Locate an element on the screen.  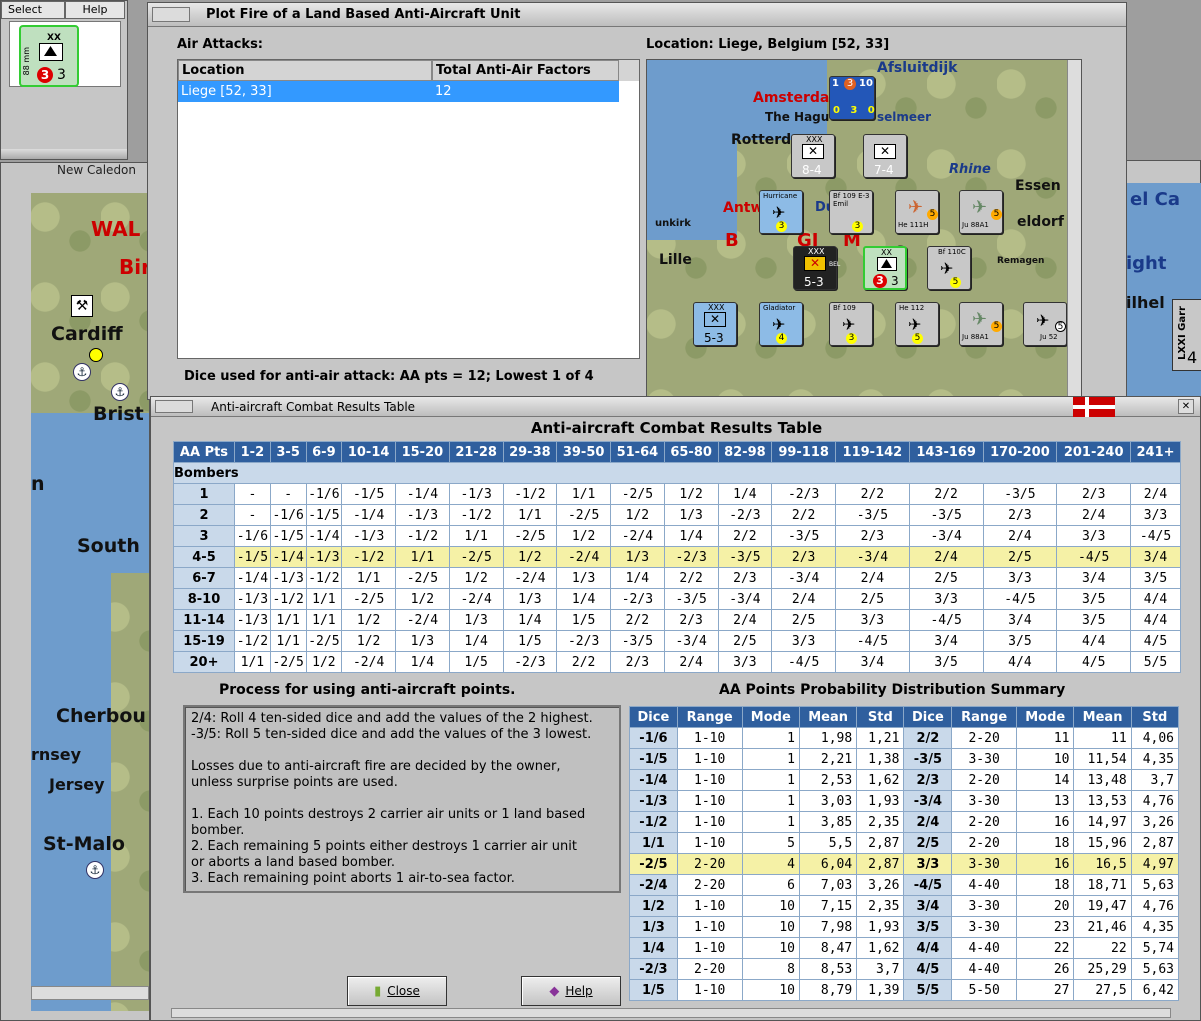
table-row: 1/3 1-10 10 7,98 1,93 3/5 3-30 23 21,46 4,35 is located at coordinates (904, 927).